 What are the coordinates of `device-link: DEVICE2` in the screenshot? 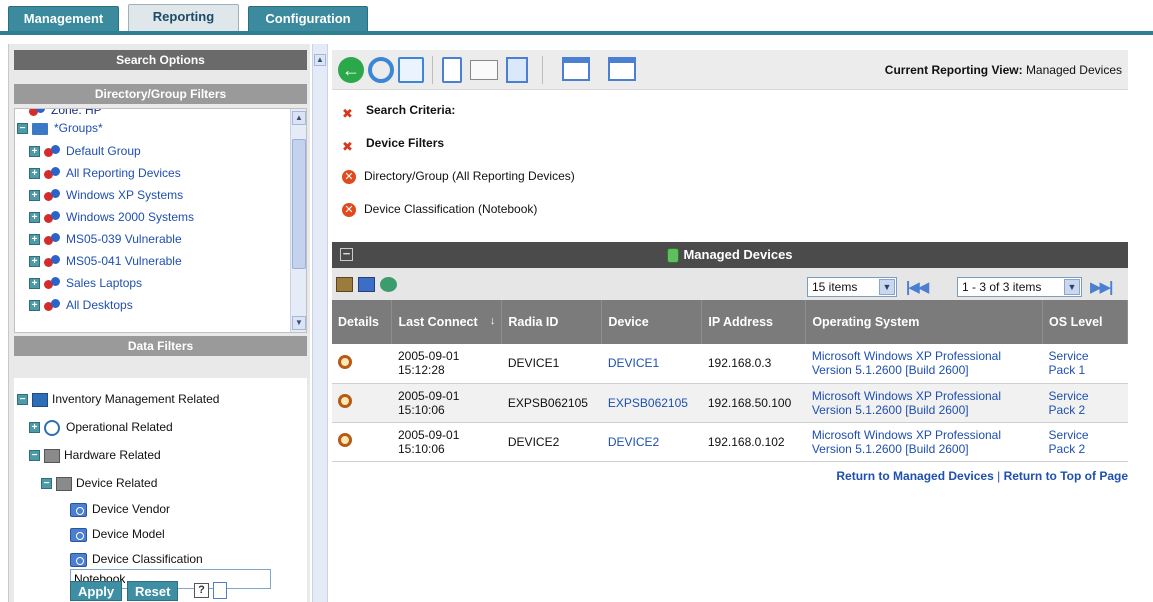 It's located at (633, 442).